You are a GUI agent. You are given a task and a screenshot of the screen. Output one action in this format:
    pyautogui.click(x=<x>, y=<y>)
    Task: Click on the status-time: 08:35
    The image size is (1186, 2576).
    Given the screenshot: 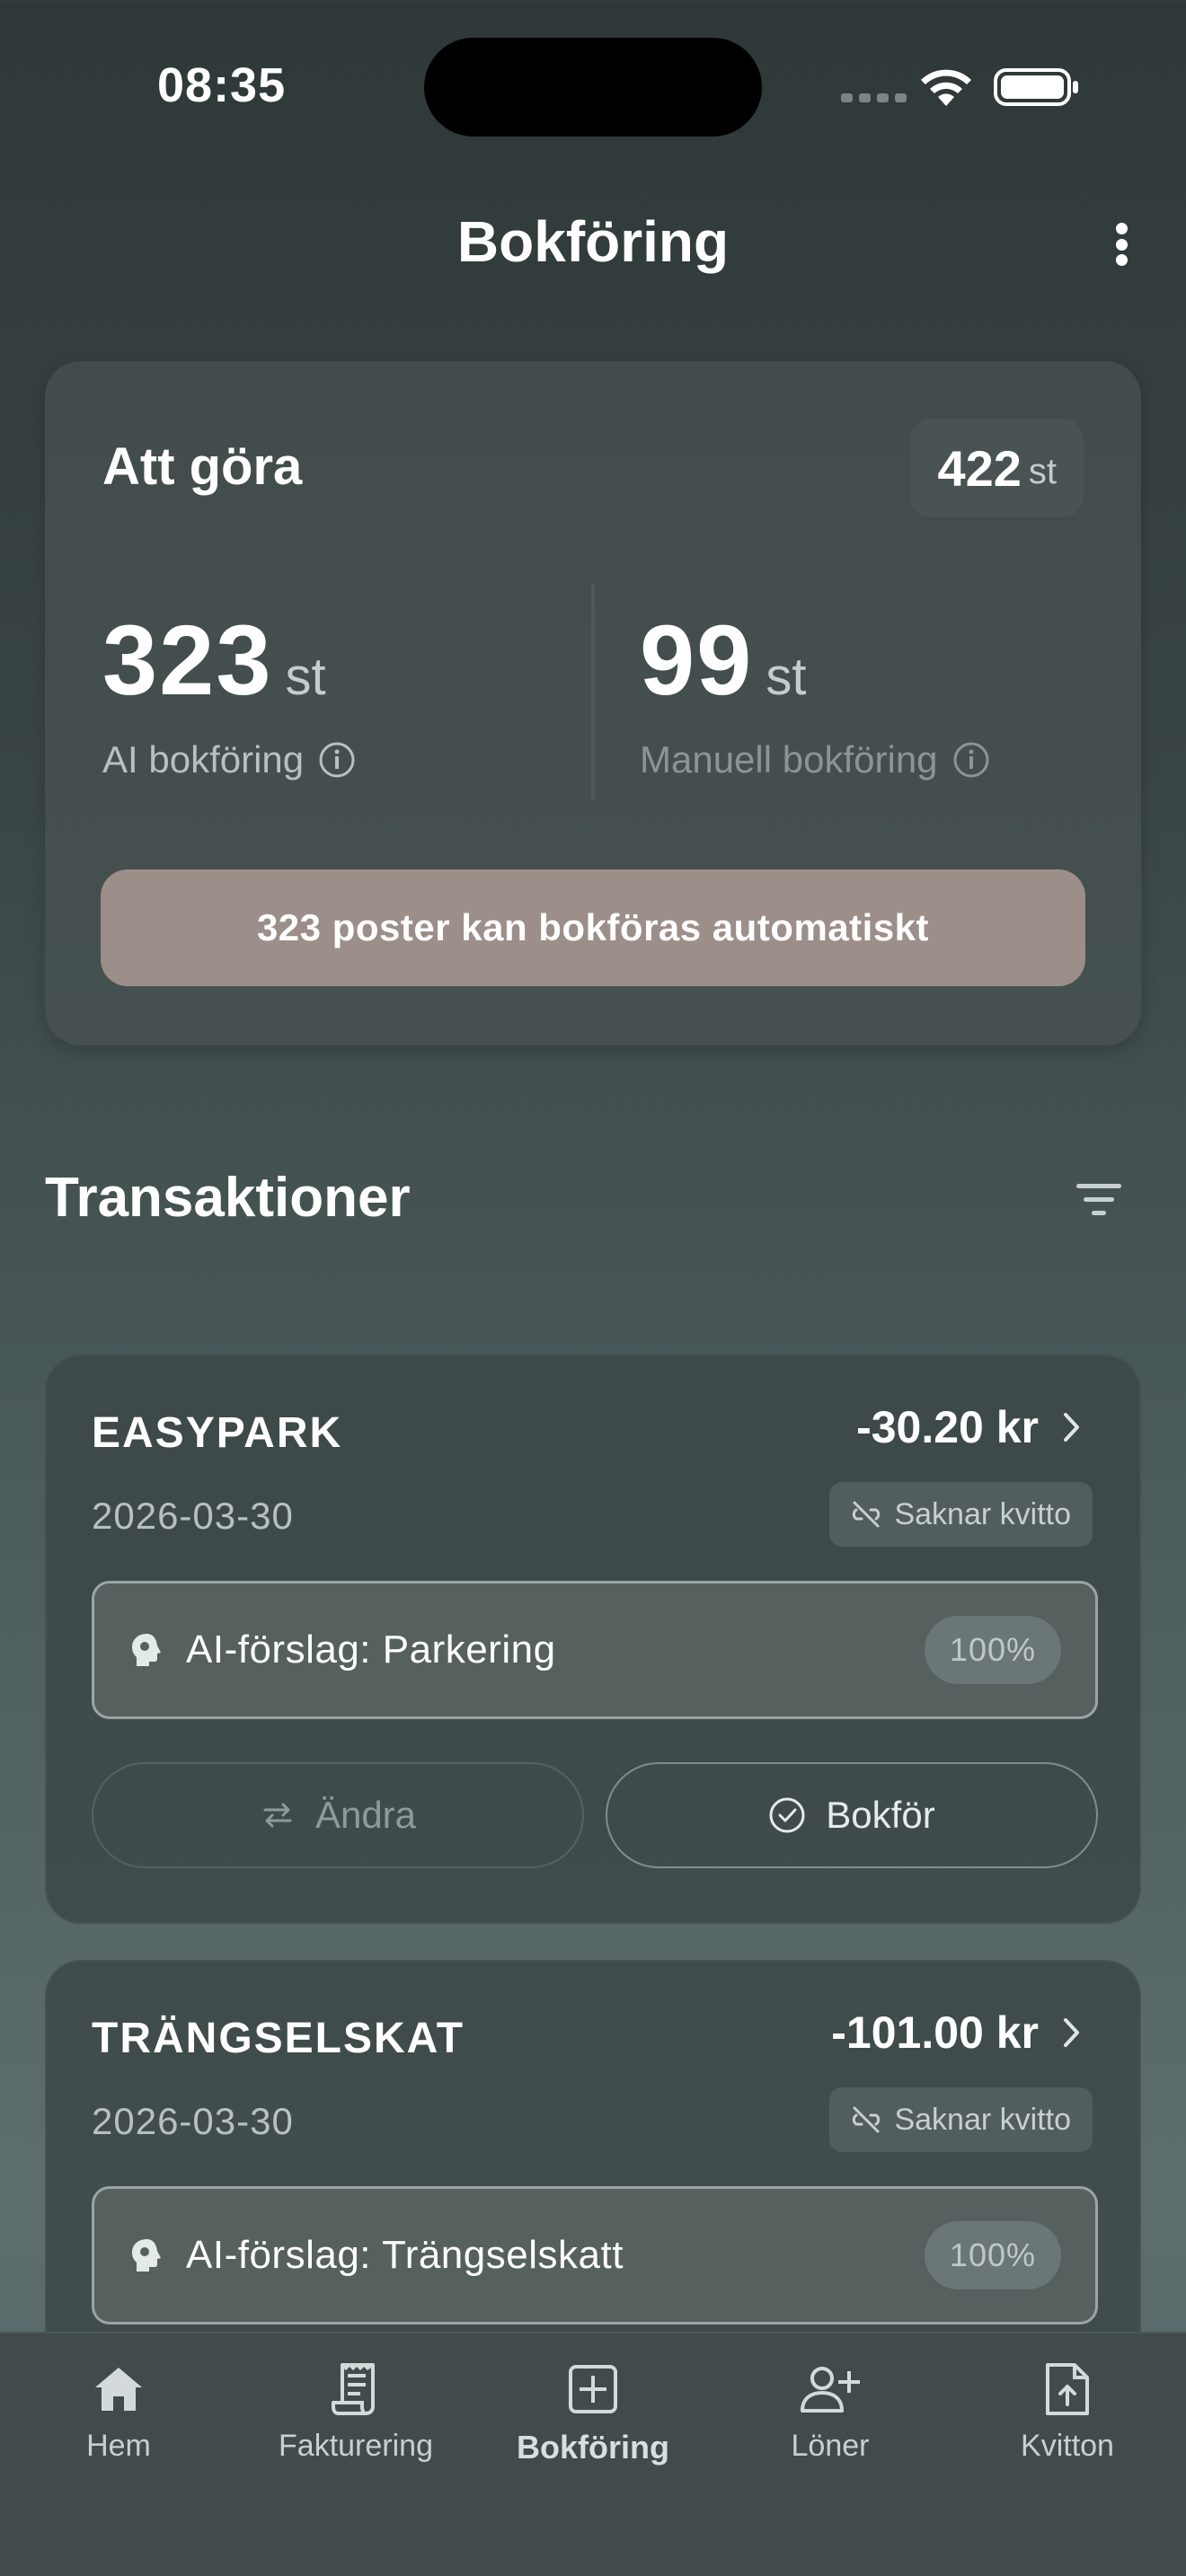 What is the action you would take?
    pyautogui.click(x=222, y=85)
    